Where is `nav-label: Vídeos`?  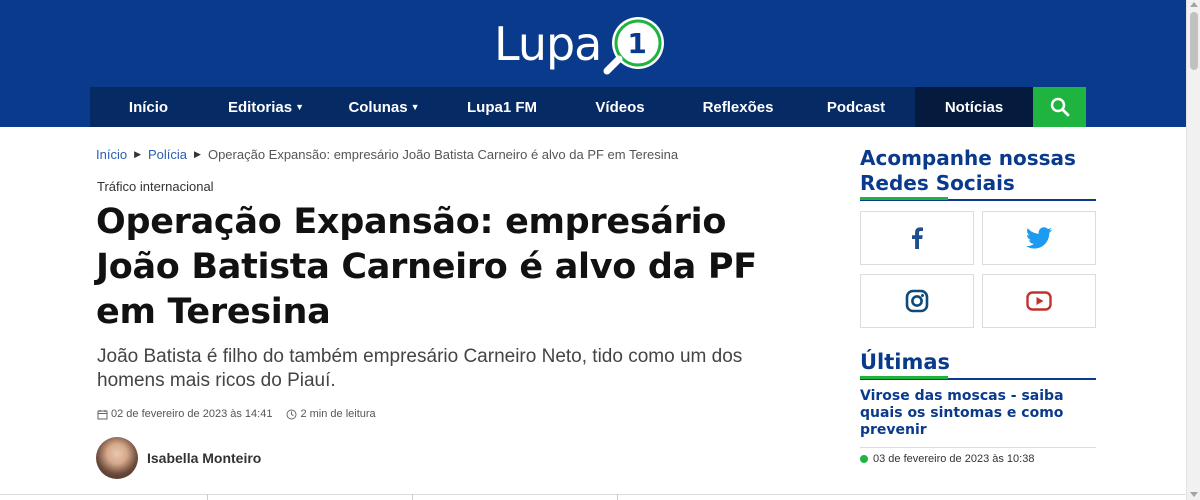
nav-label: Vídeos is located at coordinates (620, 107).